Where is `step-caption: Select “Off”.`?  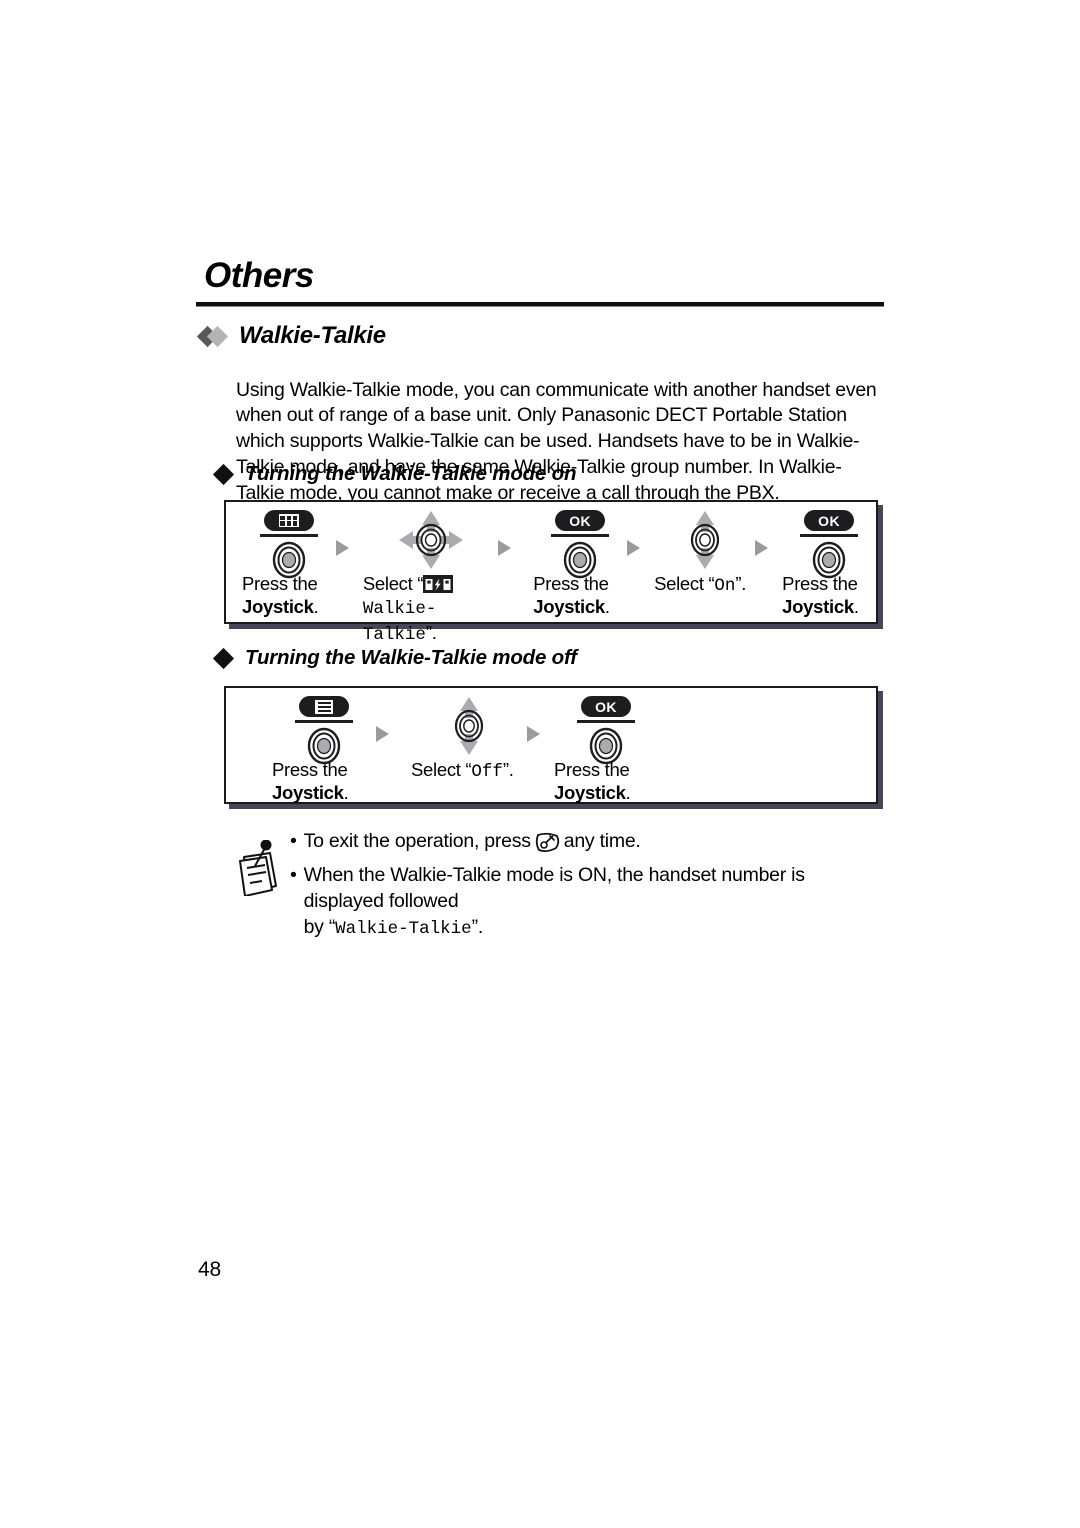
step-caption: Select “Off”. is located at coordinates (462, 771).